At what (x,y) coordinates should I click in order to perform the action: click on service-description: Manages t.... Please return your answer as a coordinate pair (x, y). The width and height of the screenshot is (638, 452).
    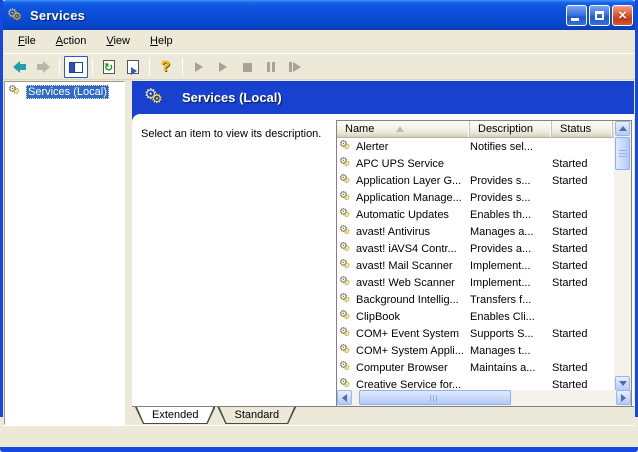
    Looking at the image, I should click on (500, 350).